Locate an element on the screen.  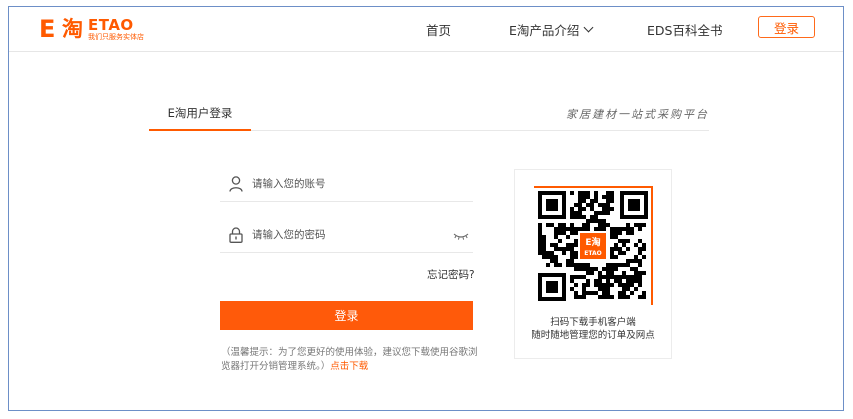
nav-home: 首页 is located at coordinates (438, 29).